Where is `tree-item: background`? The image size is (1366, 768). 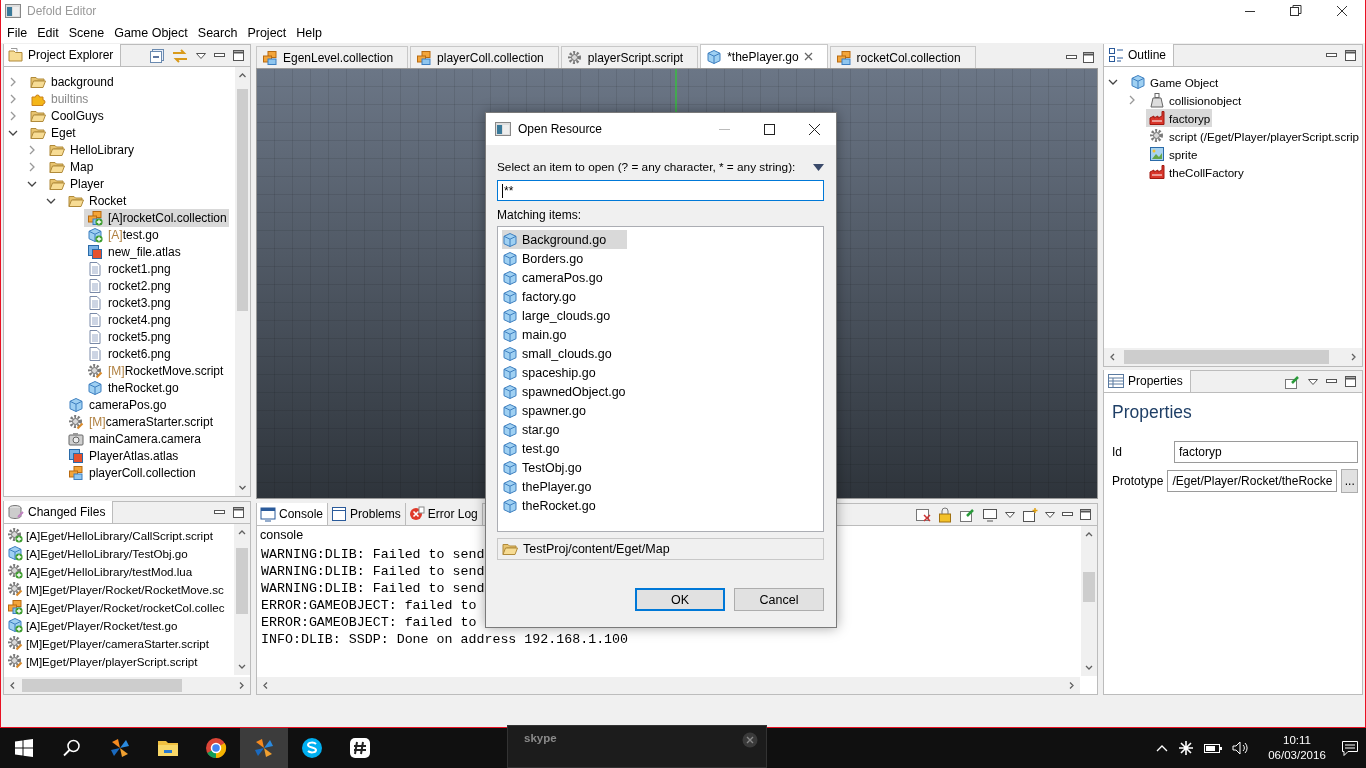
tree-item: background is located at coordinates (71, 81).